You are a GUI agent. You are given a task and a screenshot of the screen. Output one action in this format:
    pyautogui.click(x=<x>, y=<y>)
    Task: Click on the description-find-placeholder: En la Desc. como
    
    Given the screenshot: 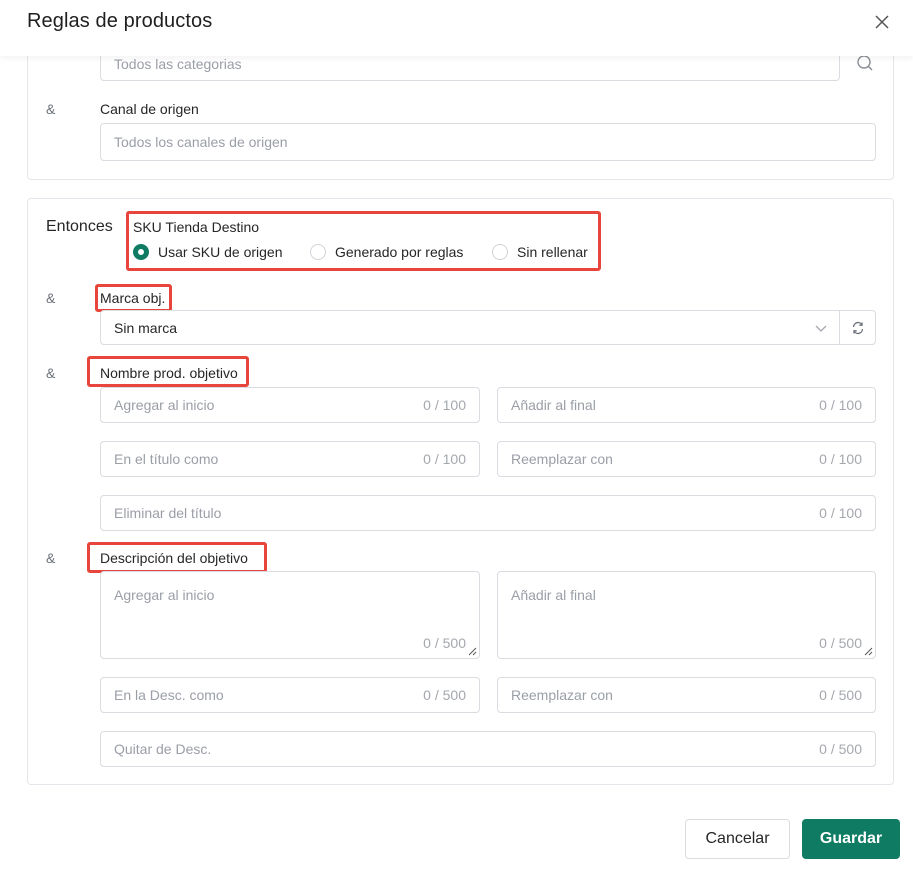 What is the action you would take?
    pyautogui.click(x=169, y=695)
    